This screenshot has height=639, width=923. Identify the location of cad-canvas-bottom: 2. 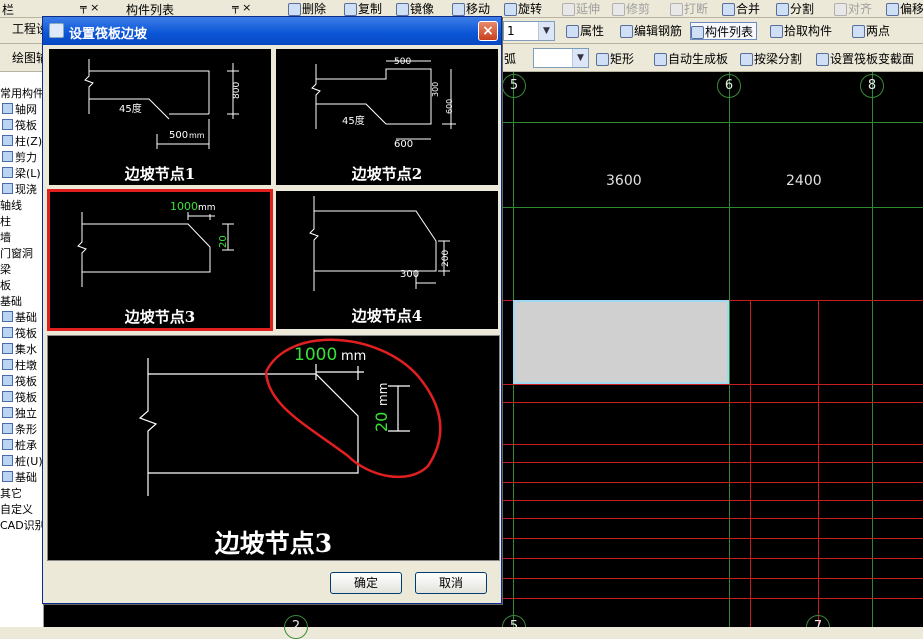
(272, 619).